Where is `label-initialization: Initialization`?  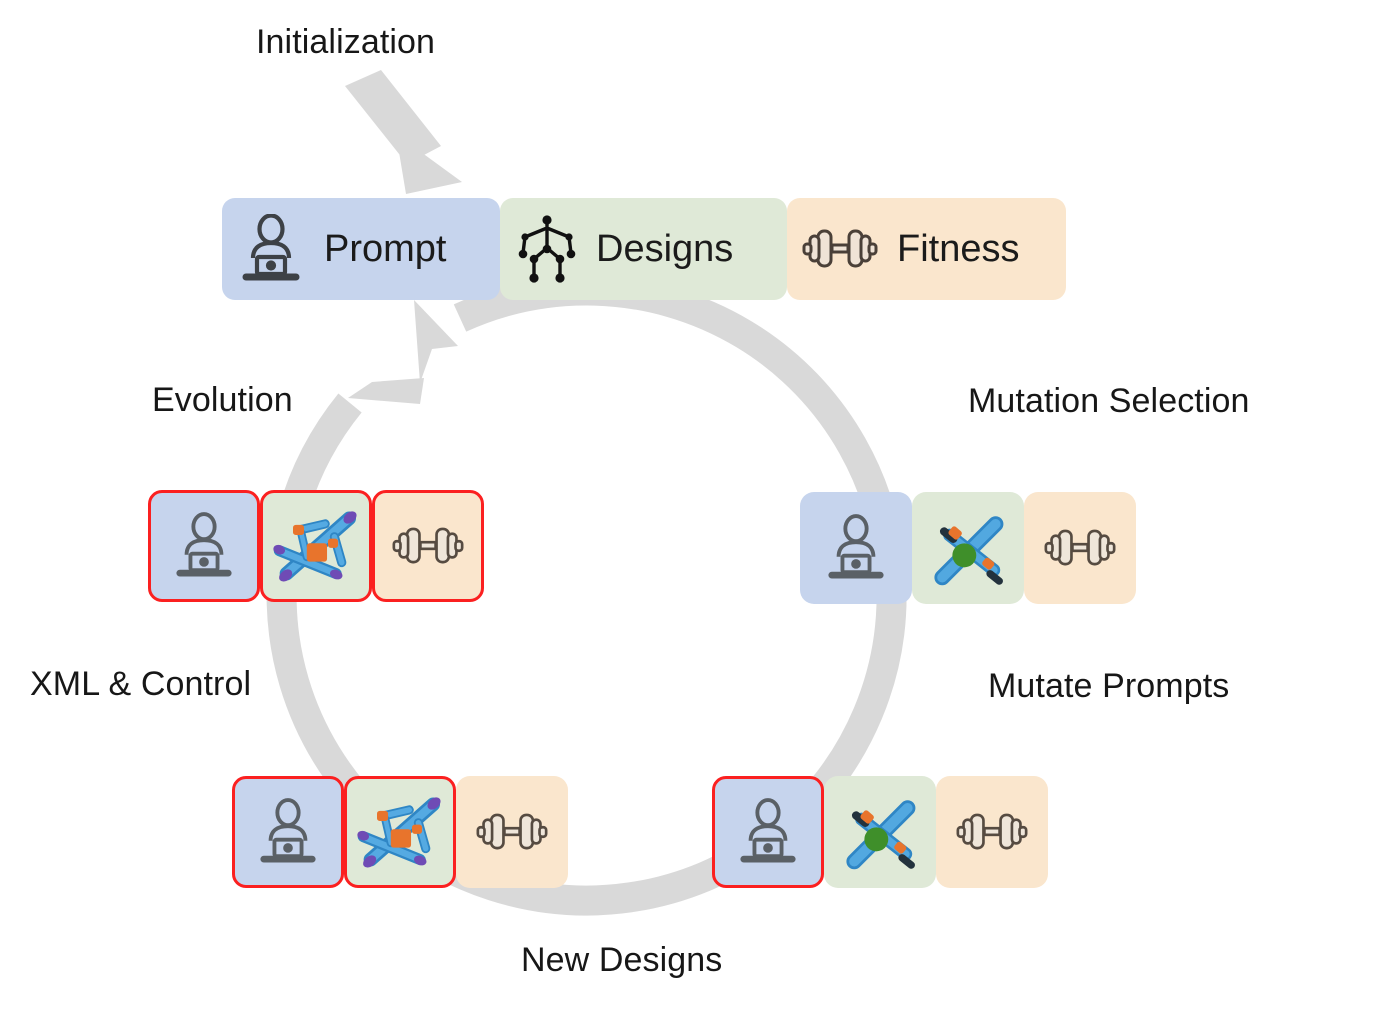 label-initialization: Initialization is located at coordinates (346, 42).